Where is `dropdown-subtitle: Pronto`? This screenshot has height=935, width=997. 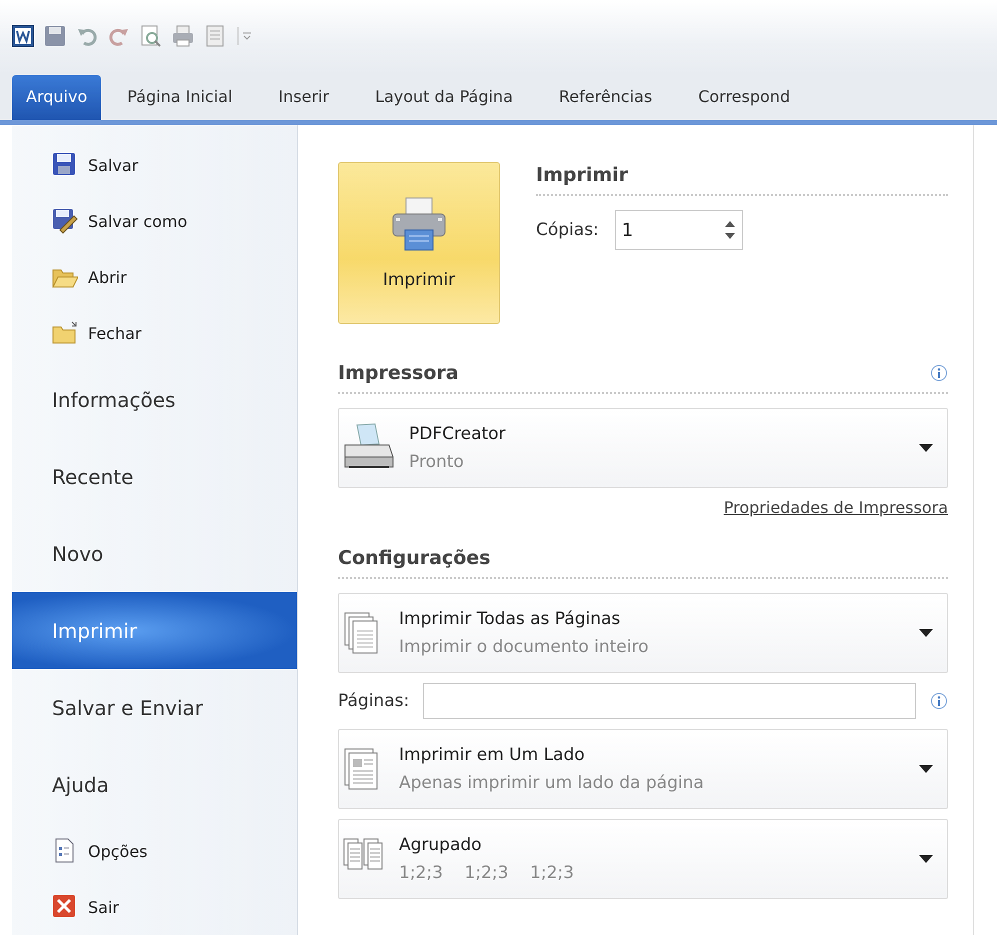
dropdown-subtitle: Pronto is located at coordinates (437, 462).